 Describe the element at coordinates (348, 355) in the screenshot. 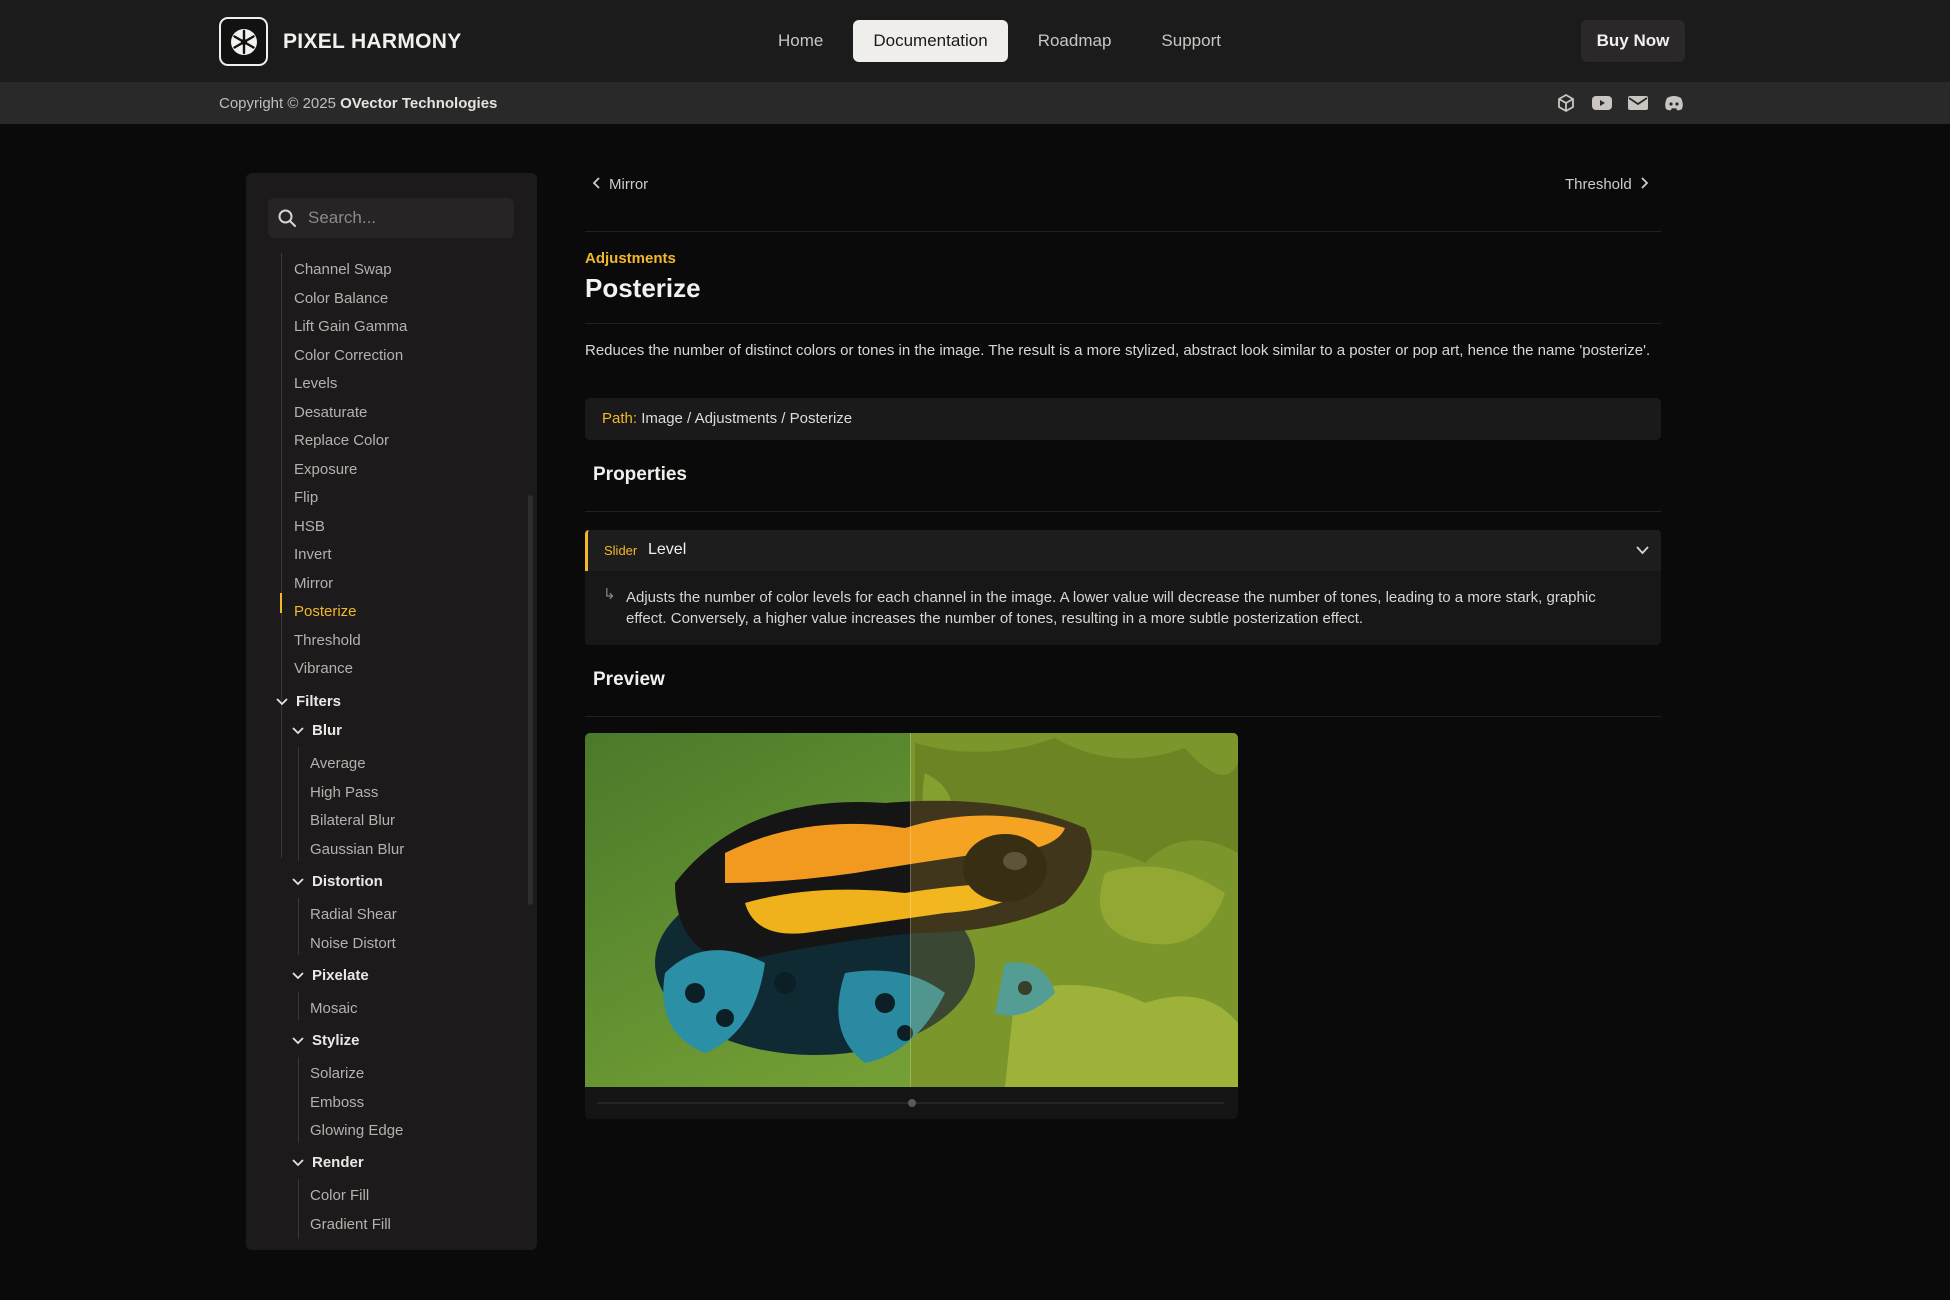

I see `sidebar-item-color-correction: Color Correction` at that location.